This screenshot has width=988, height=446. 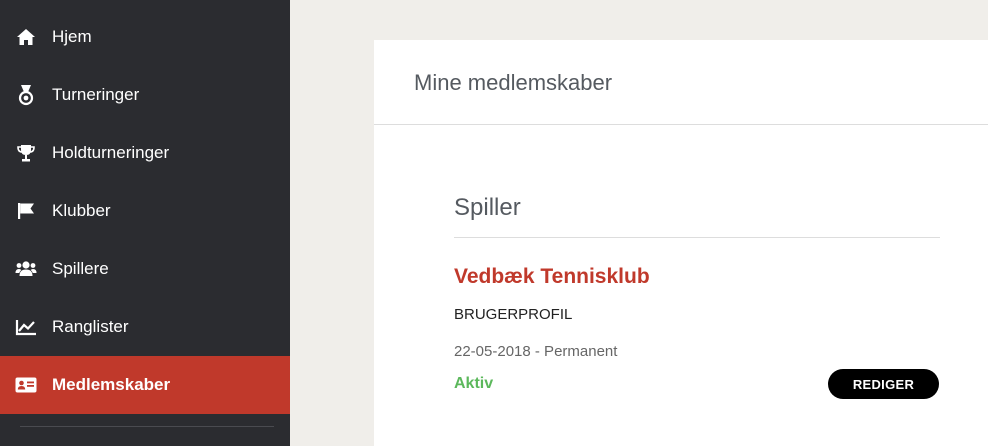 What do you see at coordinates (145, 95) in the screenshot?
I see `sidebar-item-turneringer: Turneringer` at bounding box center [145, 95].